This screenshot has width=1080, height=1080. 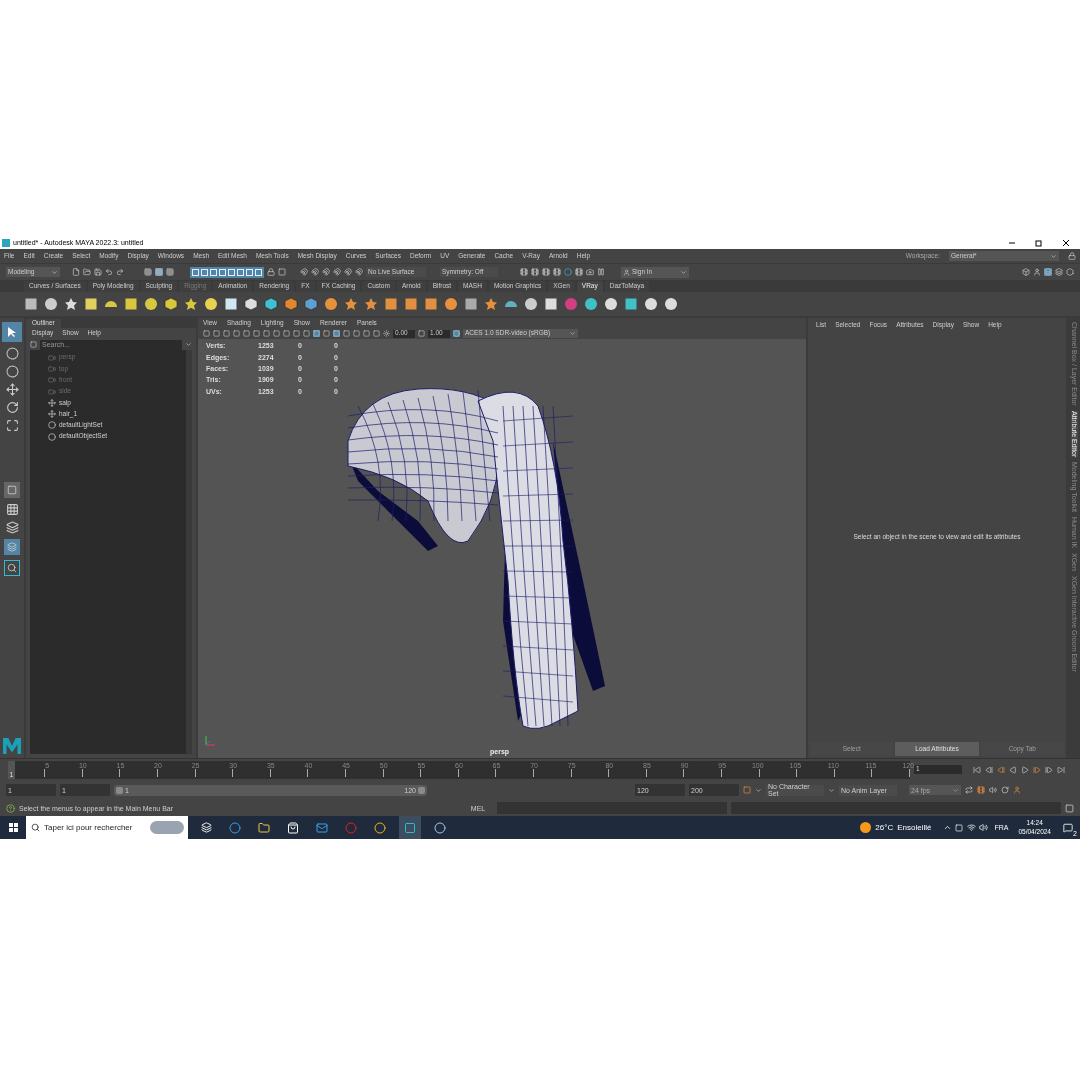 I want to click on axis-gizmo-icon, so click(x=210, y=741).